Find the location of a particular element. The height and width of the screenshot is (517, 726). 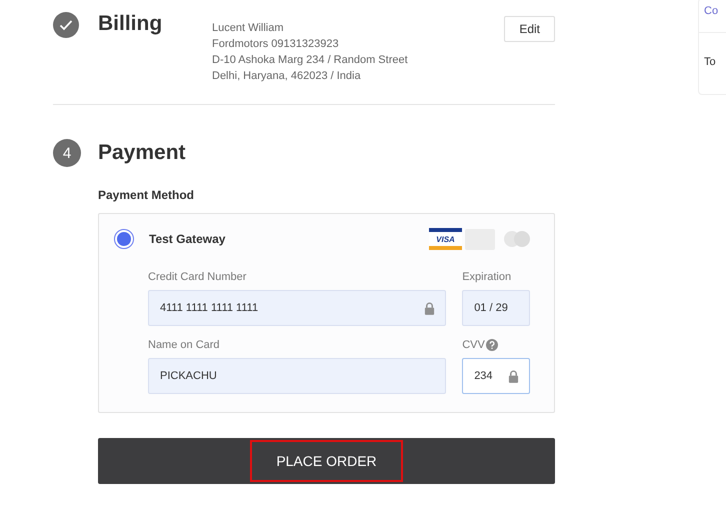

input-field: PICKACHU is located at coordinates (297, 376).